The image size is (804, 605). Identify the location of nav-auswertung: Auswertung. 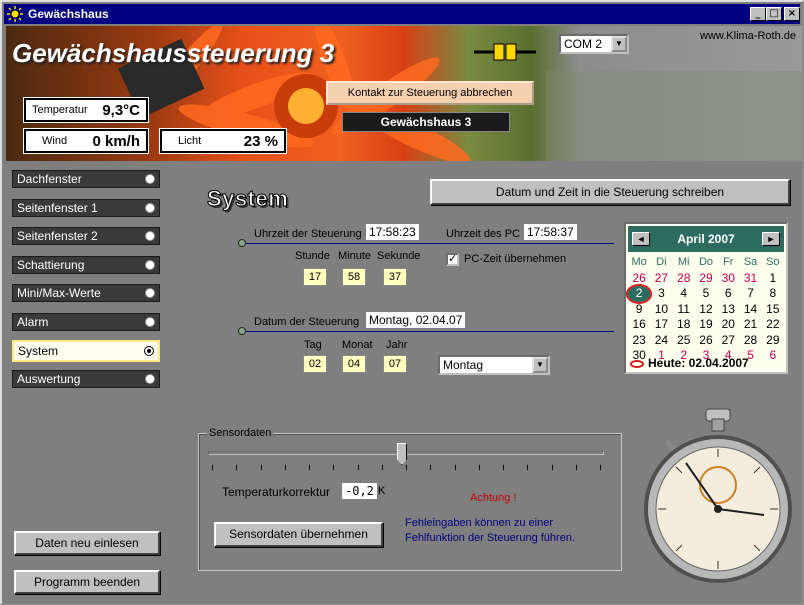
(86, 379).